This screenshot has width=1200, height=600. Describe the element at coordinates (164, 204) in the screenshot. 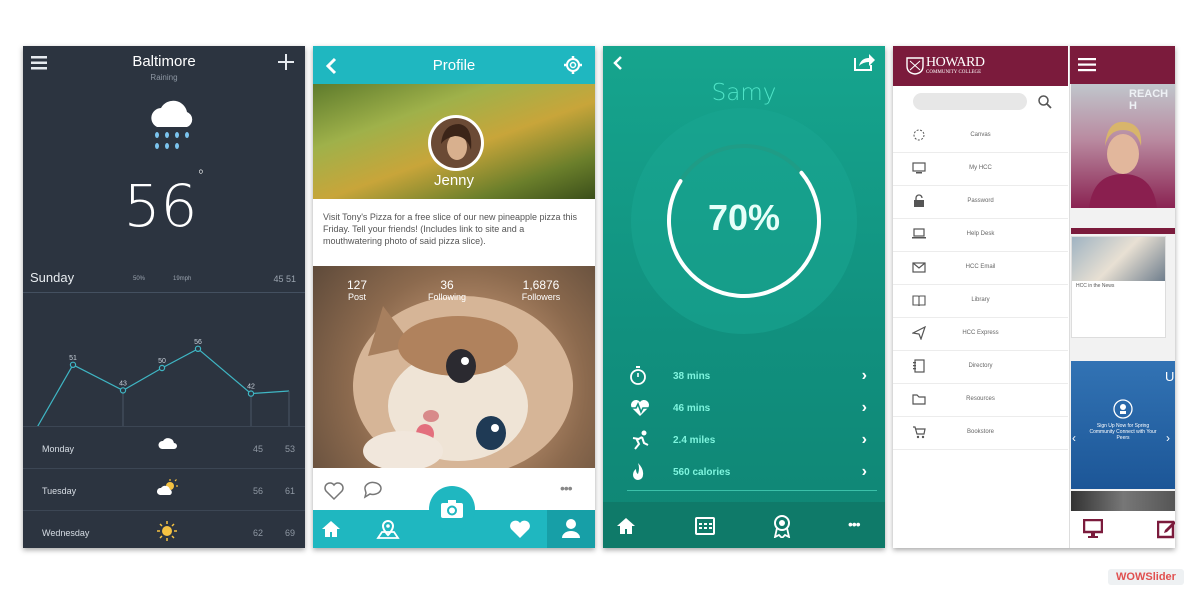

I see `current-temperature: 56°` at that location.